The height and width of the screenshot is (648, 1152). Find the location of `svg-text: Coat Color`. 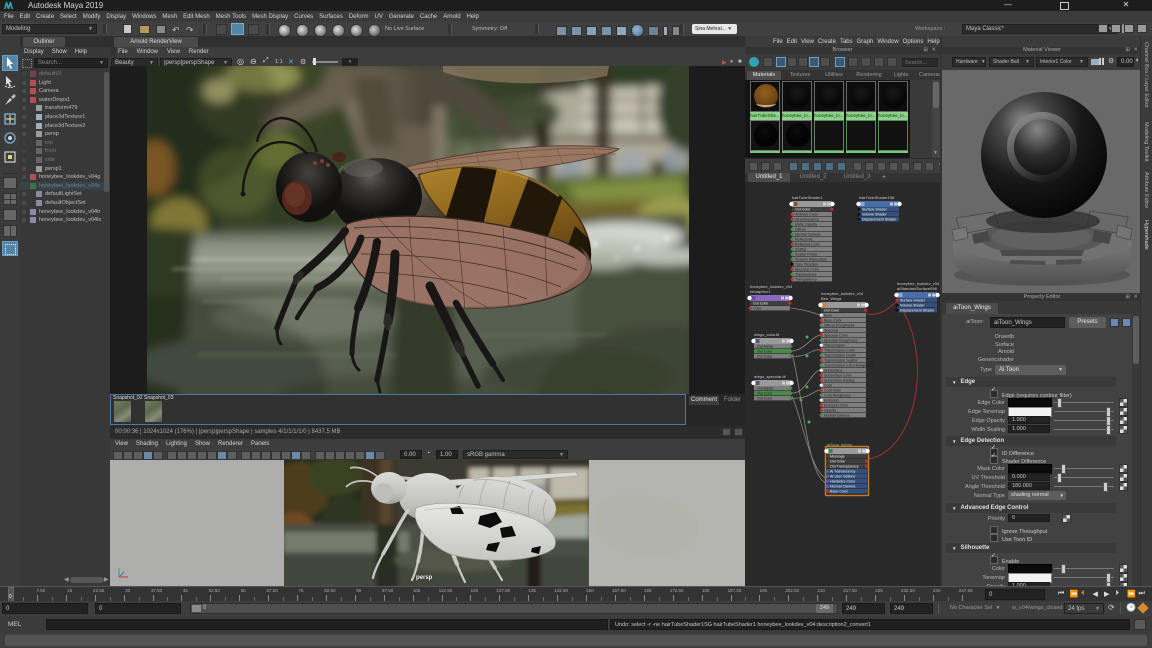

svg-text: Coat Color is located at coordinates (833, 390).